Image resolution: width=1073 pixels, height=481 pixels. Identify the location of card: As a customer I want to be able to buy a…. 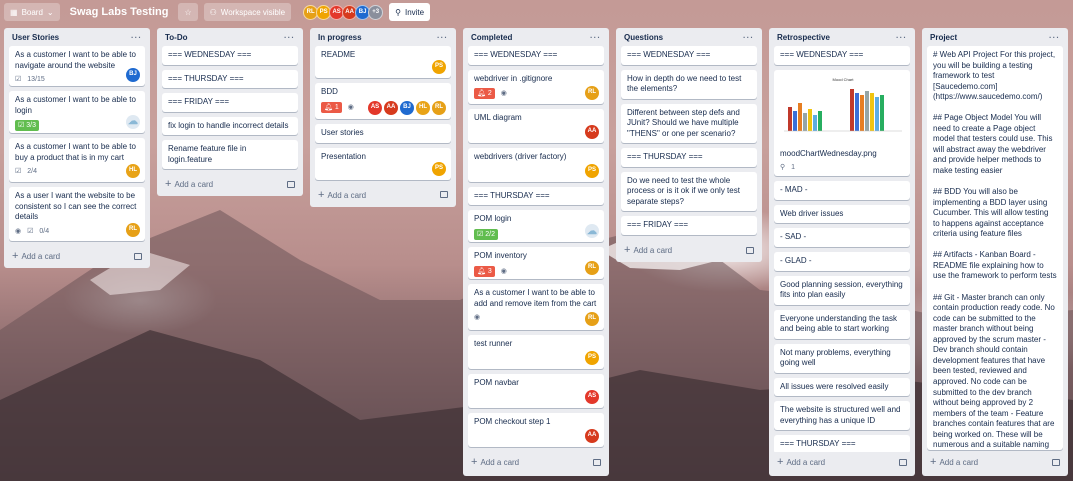
(77, 160).